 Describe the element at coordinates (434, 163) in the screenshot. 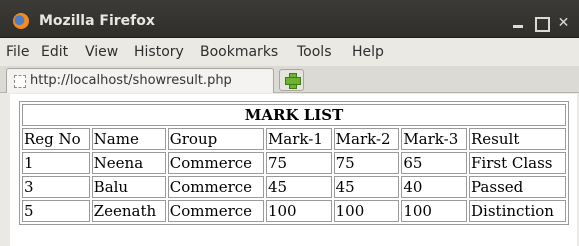

I see `cell-mark-3: 65` at that location.